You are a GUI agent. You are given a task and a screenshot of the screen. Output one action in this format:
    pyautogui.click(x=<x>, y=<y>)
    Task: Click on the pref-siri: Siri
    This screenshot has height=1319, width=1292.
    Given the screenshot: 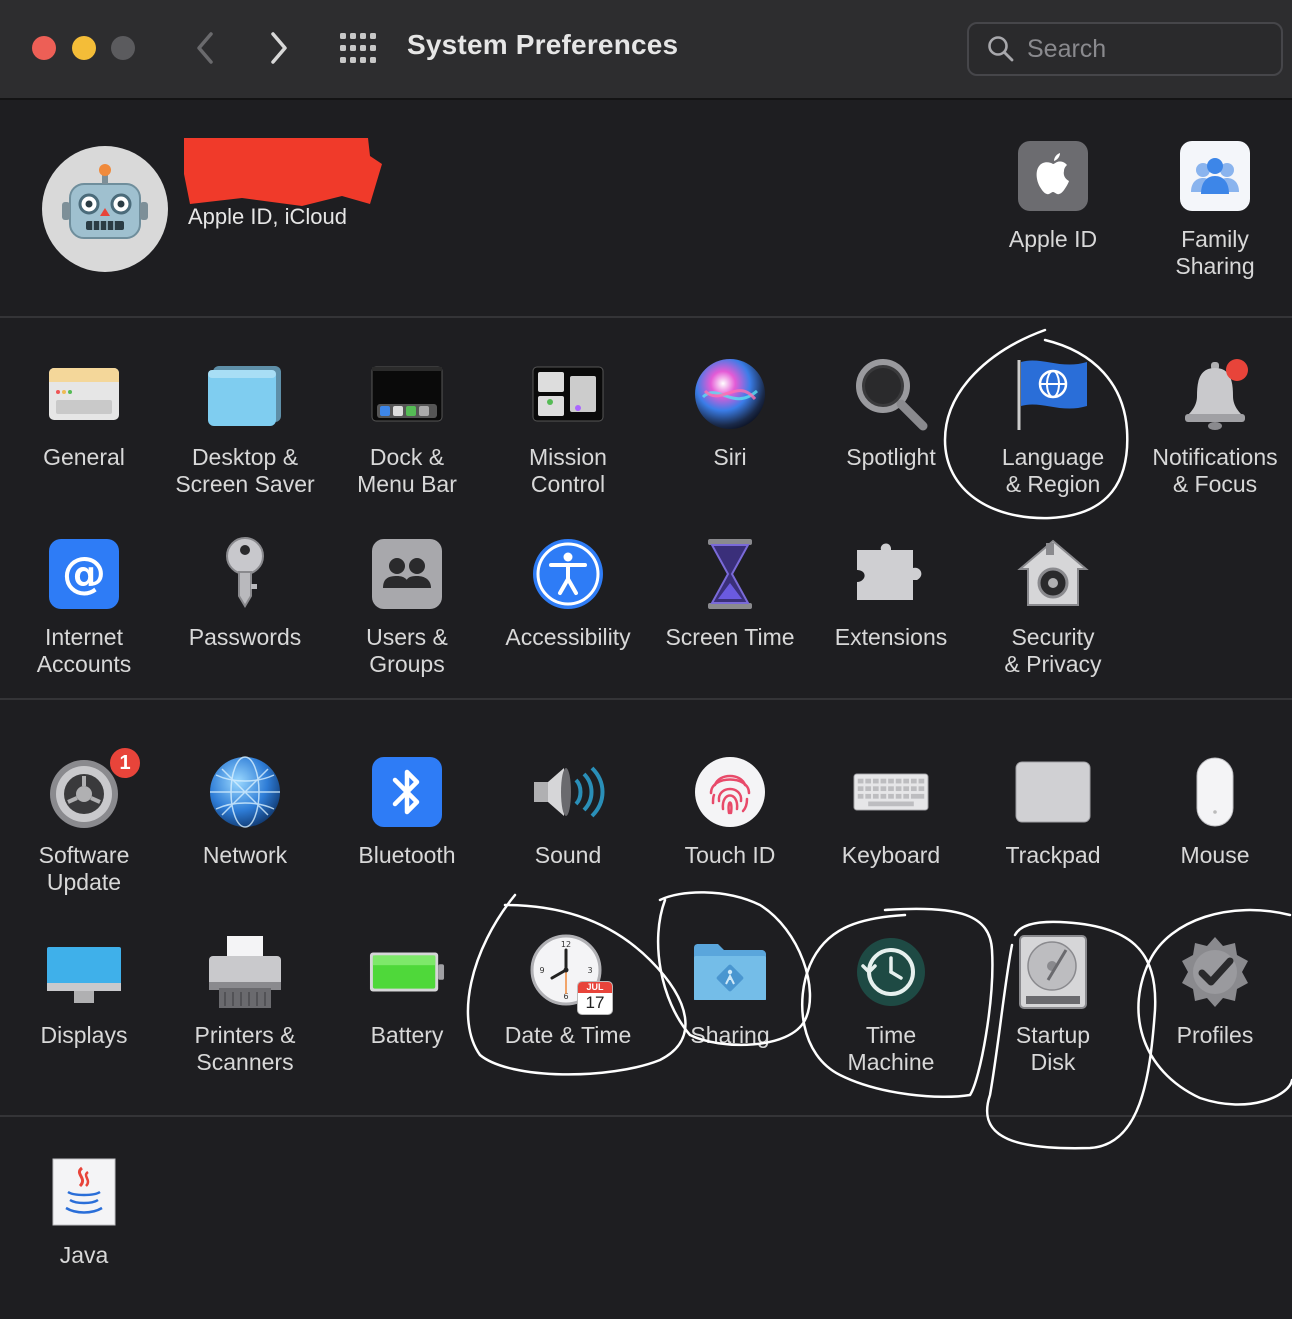 What is the action you would take?
    pyautogui.click(x=730, y=413)
    